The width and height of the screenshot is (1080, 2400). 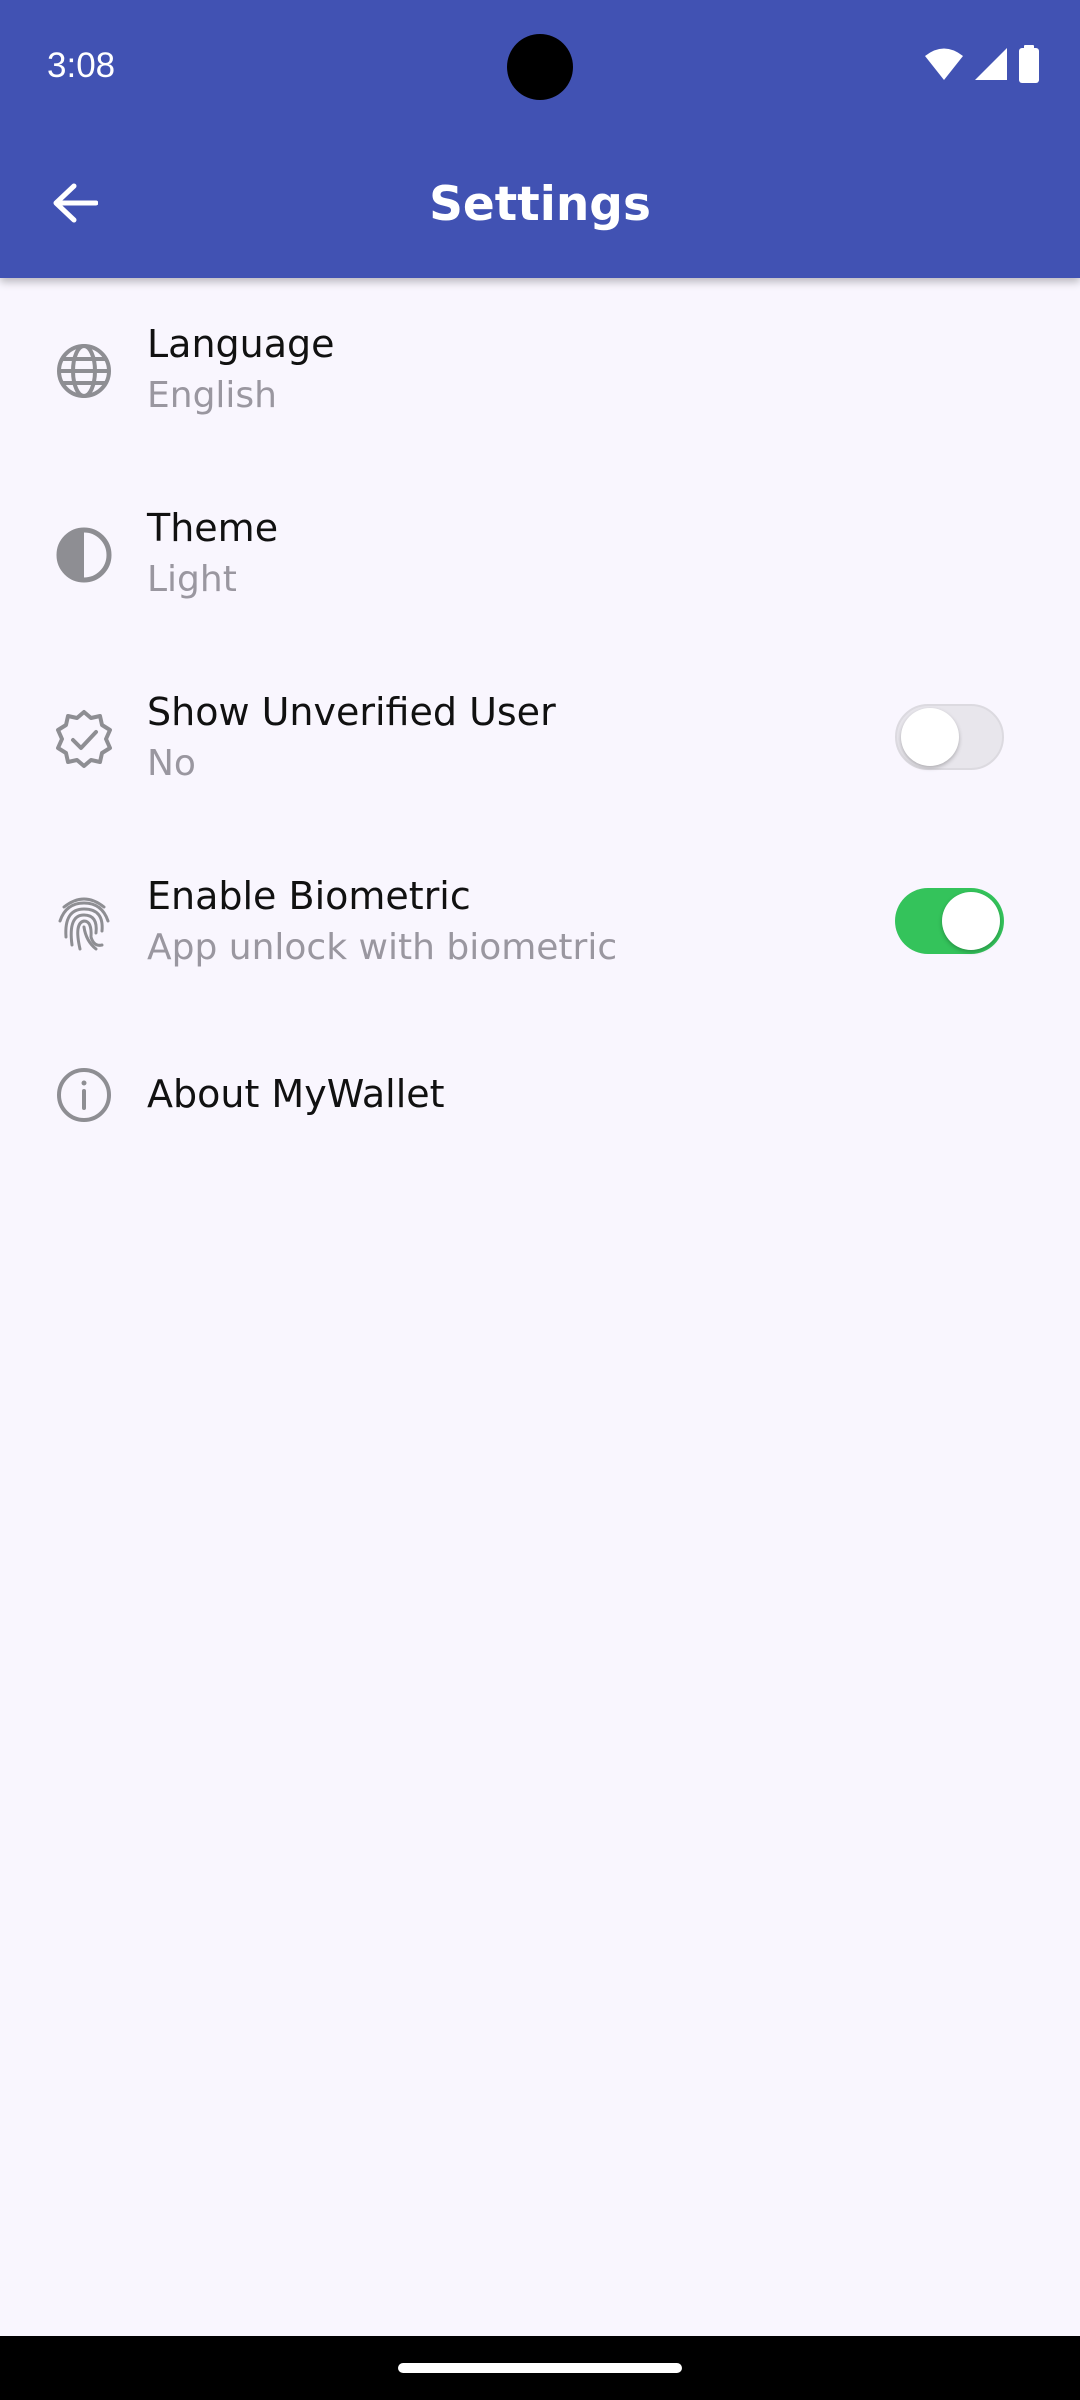 I want to click on setting-value: No, so click(x=171, y=763).